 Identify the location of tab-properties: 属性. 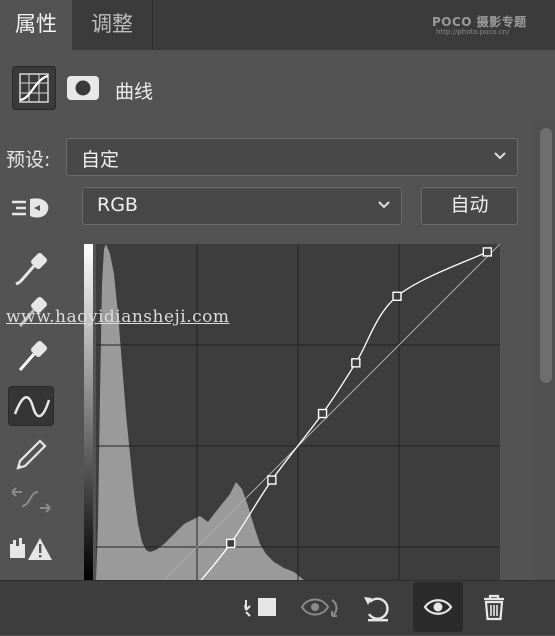
(36, 25).